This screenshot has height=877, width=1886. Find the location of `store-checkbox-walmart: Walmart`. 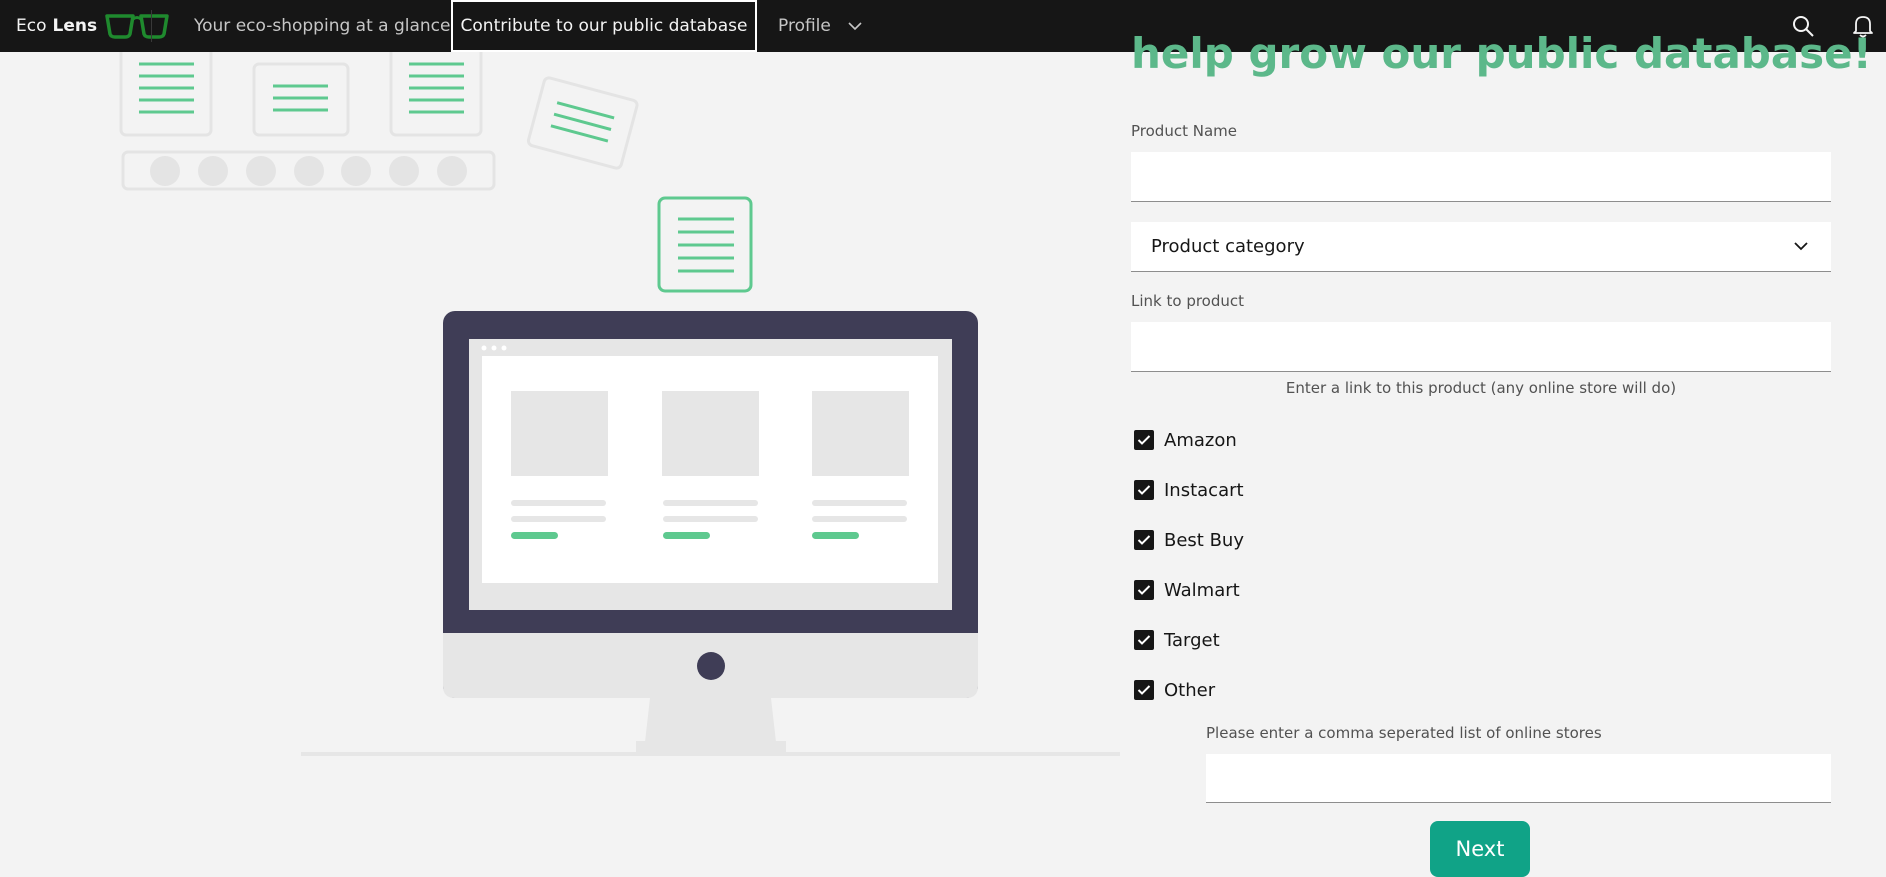

store-checkbox-walmart: Walmart is located at coordinates (1187, 590).